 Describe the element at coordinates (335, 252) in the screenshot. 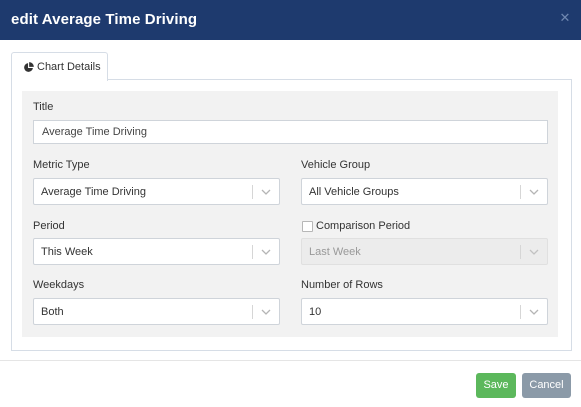

I see `comparison-period-value: Last Week` at that location.